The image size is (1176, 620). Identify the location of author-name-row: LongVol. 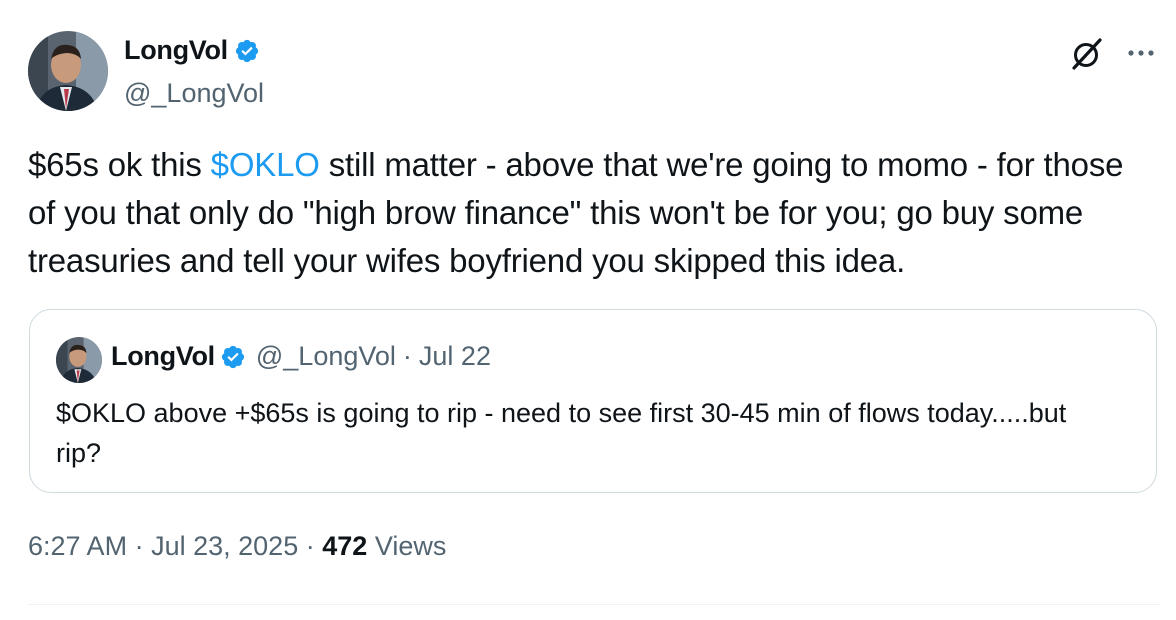
(192, 50).